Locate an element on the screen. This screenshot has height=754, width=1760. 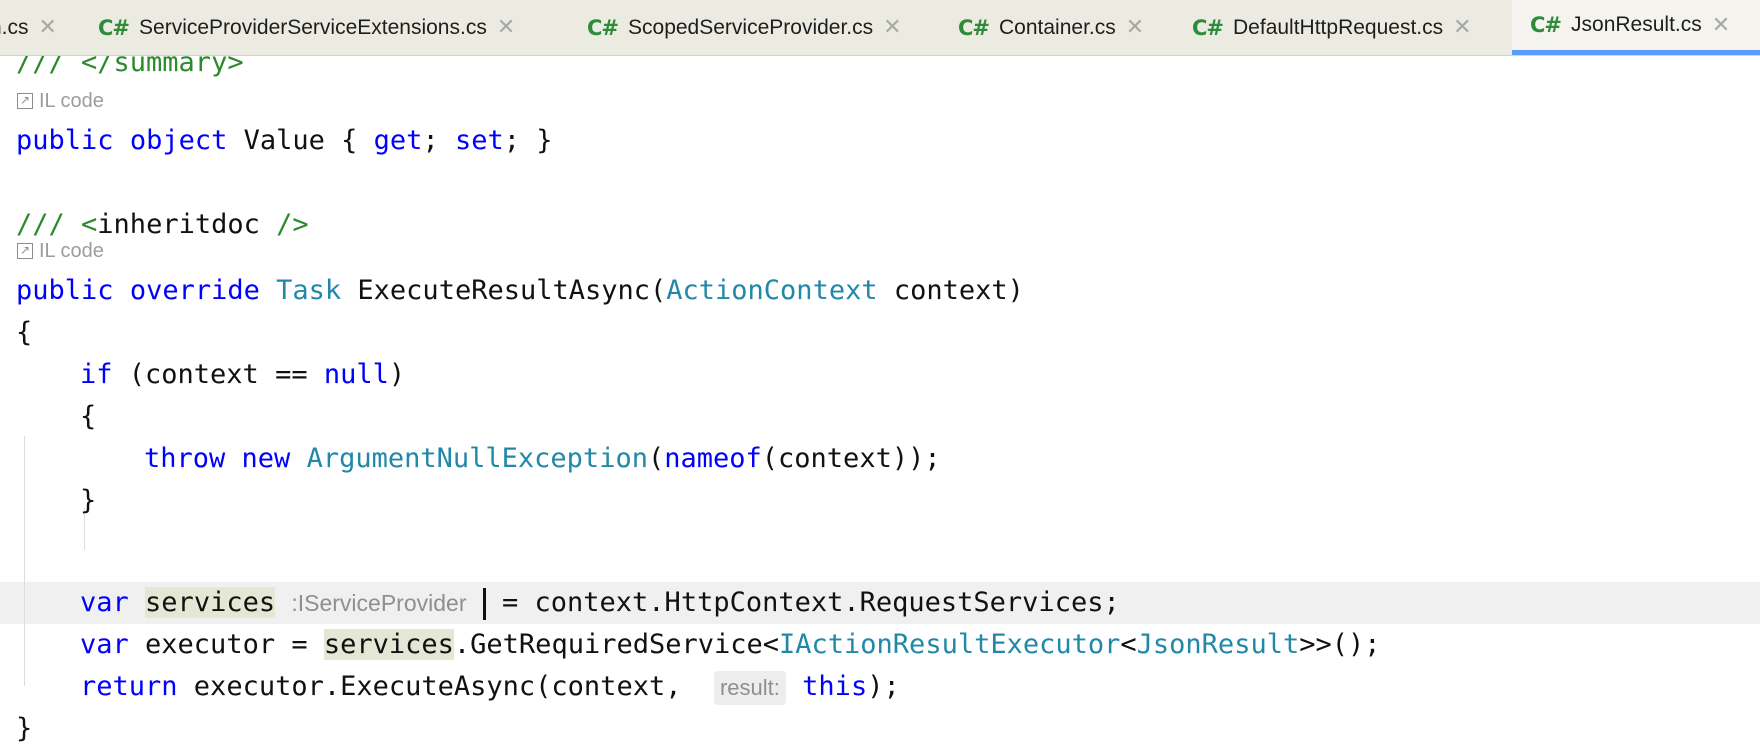
doc-tag-name: inheritdoc is located at coordinates (178, 224).